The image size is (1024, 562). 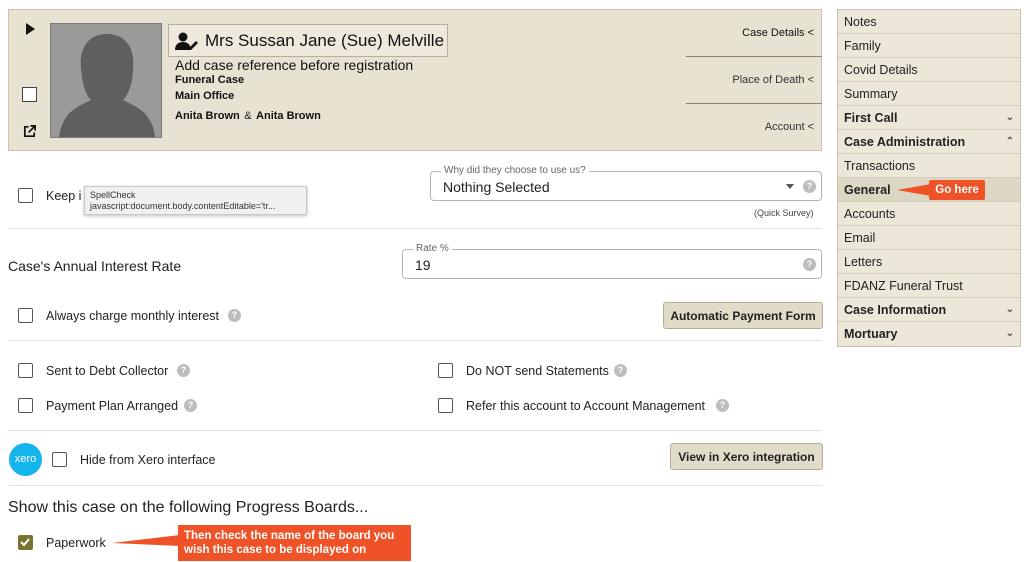 I want to click on deceased-name: Mrs Sussan Jane (Sue) Melville, so click(x=325, y=40).